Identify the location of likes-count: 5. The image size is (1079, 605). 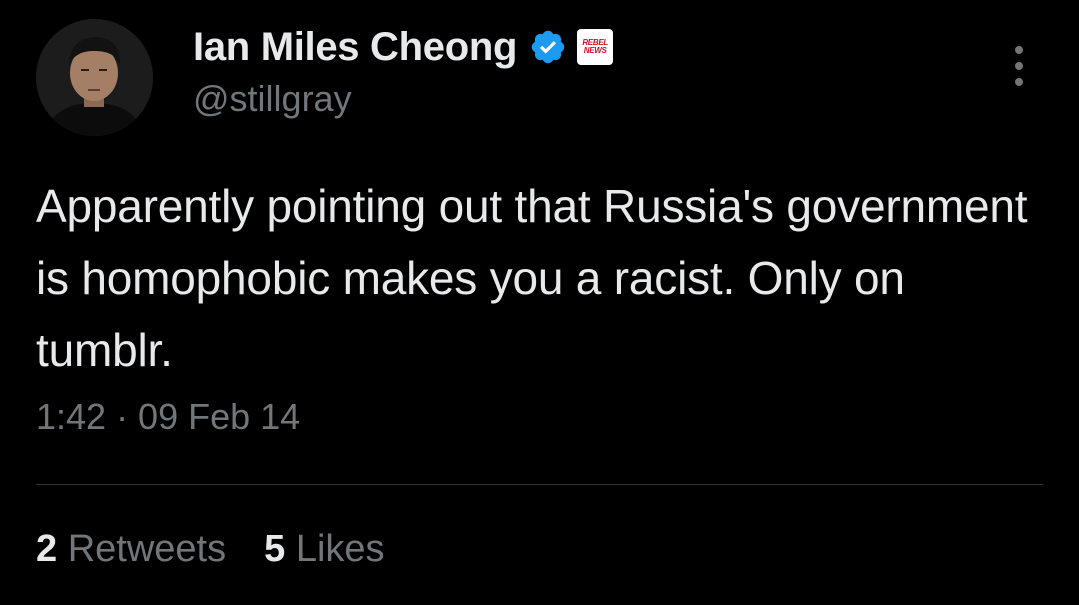
(275, 549).